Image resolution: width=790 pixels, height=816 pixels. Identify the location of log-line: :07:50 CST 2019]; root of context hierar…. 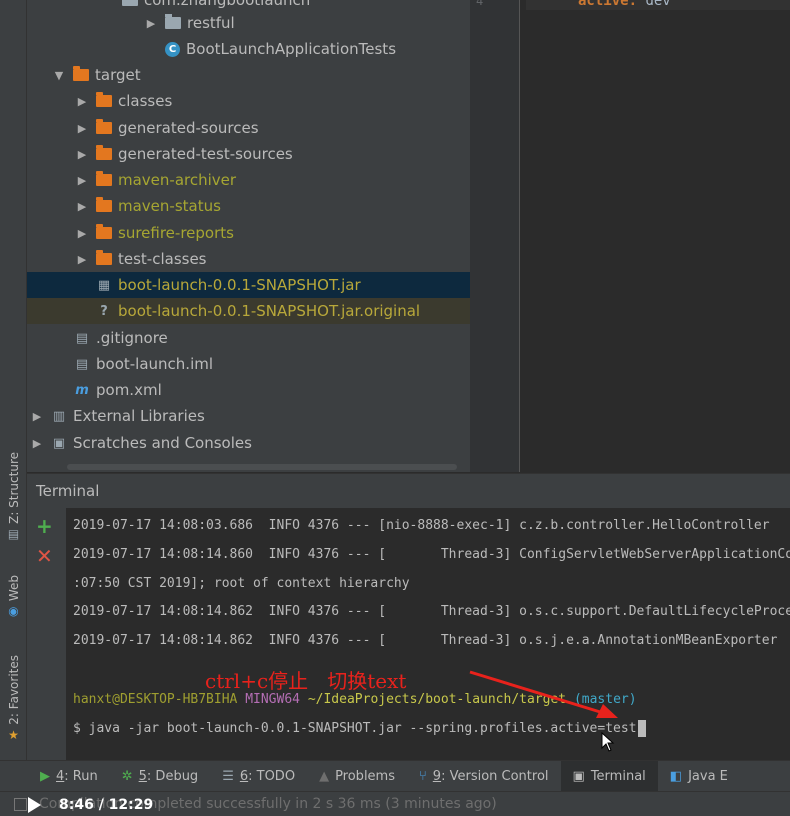
(241, 583).